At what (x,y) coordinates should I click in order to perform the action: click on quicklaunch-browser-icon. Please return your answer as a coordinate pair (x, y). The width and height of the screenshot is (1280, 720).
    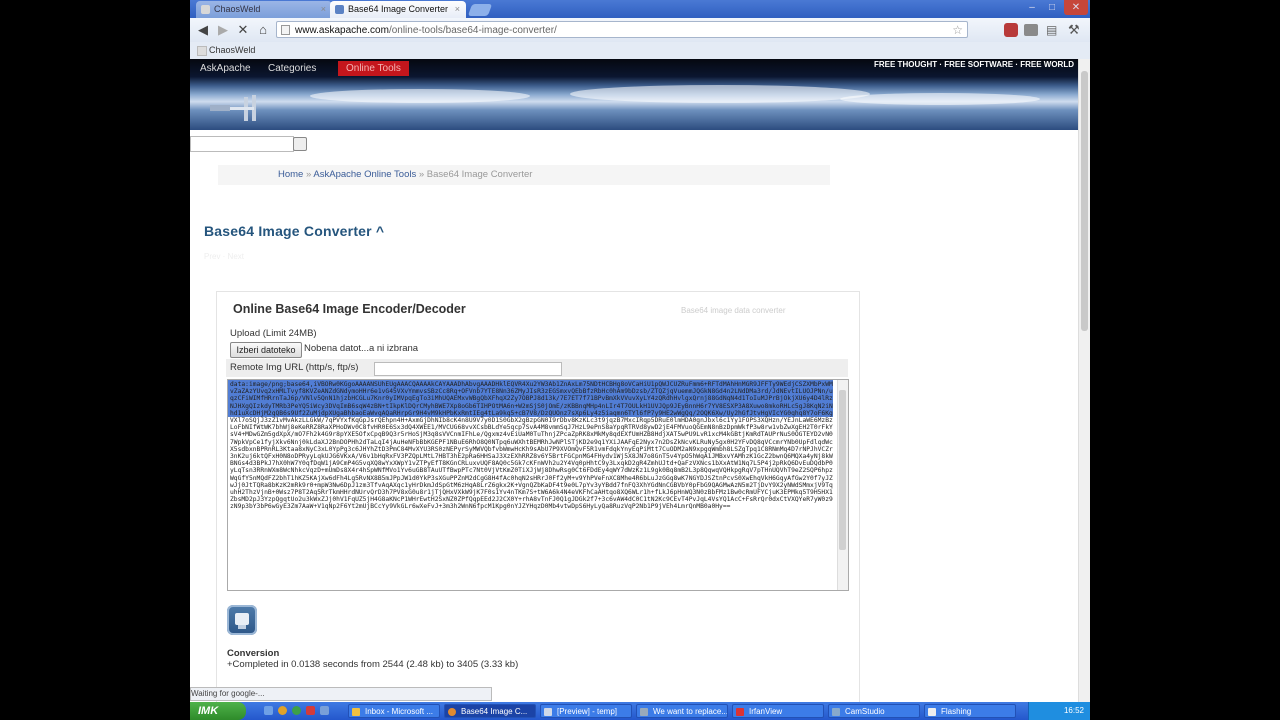
    Looking at the image, I should click on (282, 710).